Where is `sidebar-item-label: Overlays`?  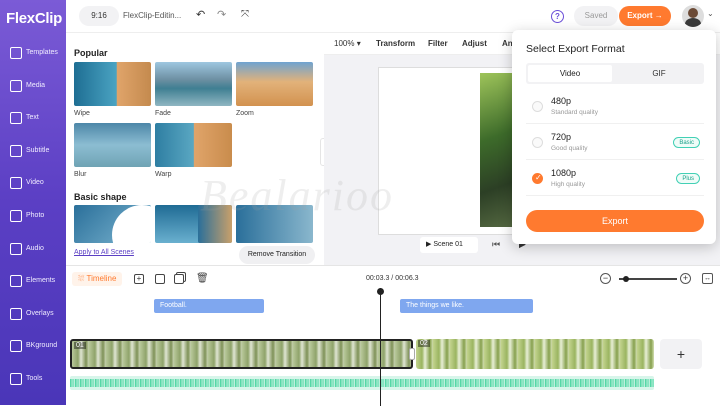 sidebar-item-label: Overlays is located at coordinates (40, 313).